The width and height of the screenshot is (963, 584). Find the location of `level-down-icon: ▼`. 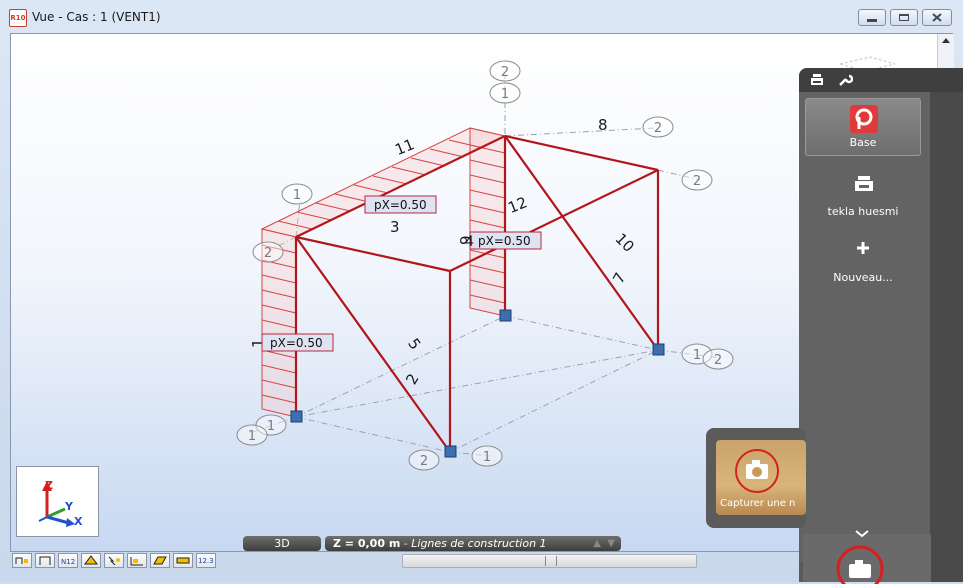

level-down-icon: ▼ is located at coordinates (611, 543).